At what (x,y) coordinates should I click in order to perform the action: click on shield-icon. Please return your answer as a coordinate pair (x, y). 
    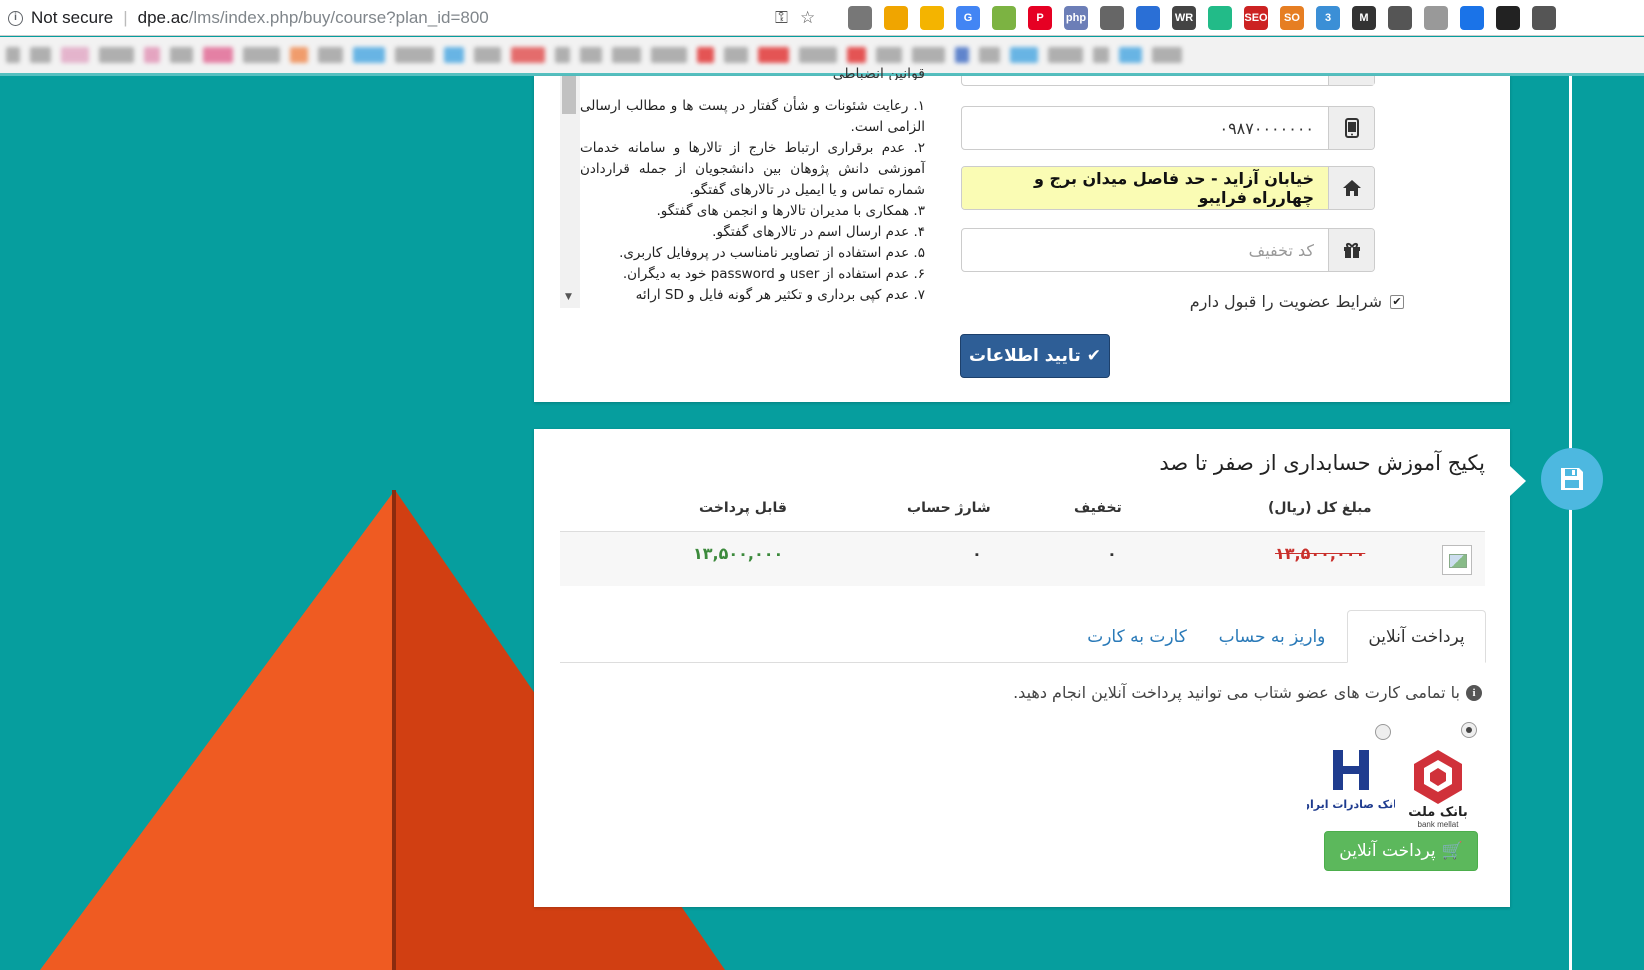
    Looking at the image, I should click on (932, 18).